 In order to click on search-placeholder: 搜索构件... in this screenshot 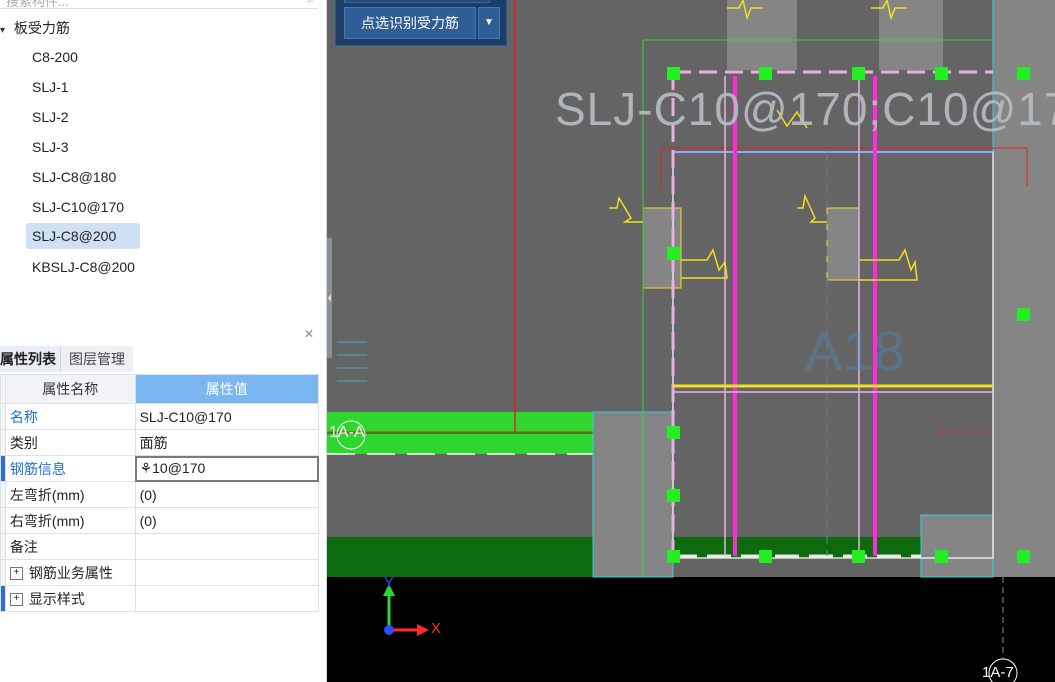, I will do `click(37, 4)`.